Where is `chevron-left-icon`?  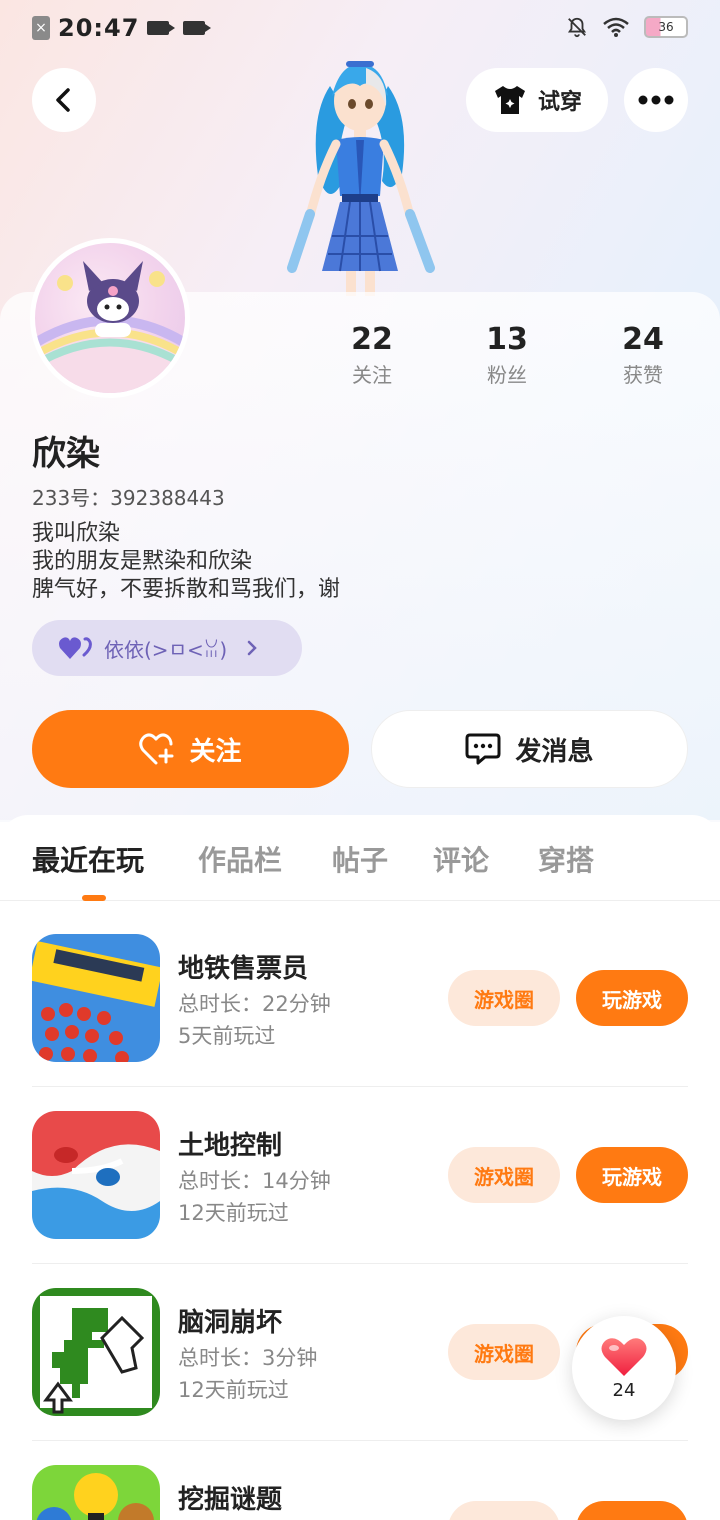 chevron-left-icon is located at coordinates (63, 100).